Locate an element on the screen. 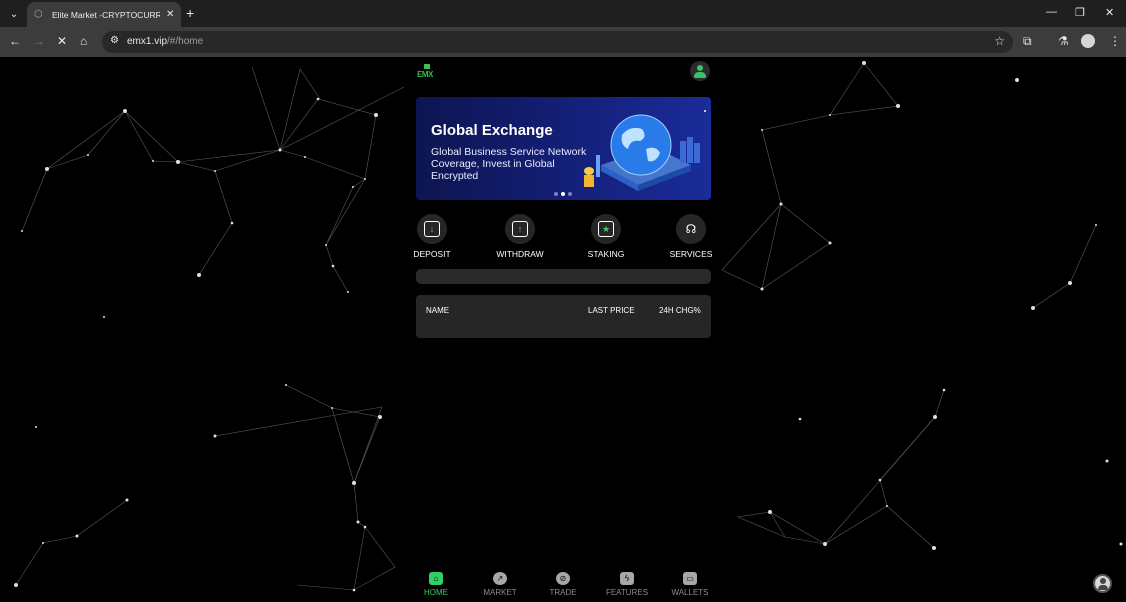 This screenshot has height=602, width=1126. tab-close-icon: ✕ is located at coordinates (170, 14).